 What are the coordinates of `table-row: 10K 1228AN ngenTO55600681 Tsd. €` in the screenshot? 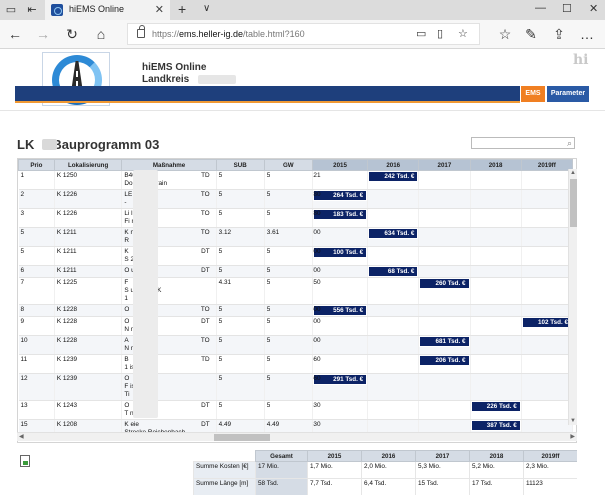 It's located at (296, 345).